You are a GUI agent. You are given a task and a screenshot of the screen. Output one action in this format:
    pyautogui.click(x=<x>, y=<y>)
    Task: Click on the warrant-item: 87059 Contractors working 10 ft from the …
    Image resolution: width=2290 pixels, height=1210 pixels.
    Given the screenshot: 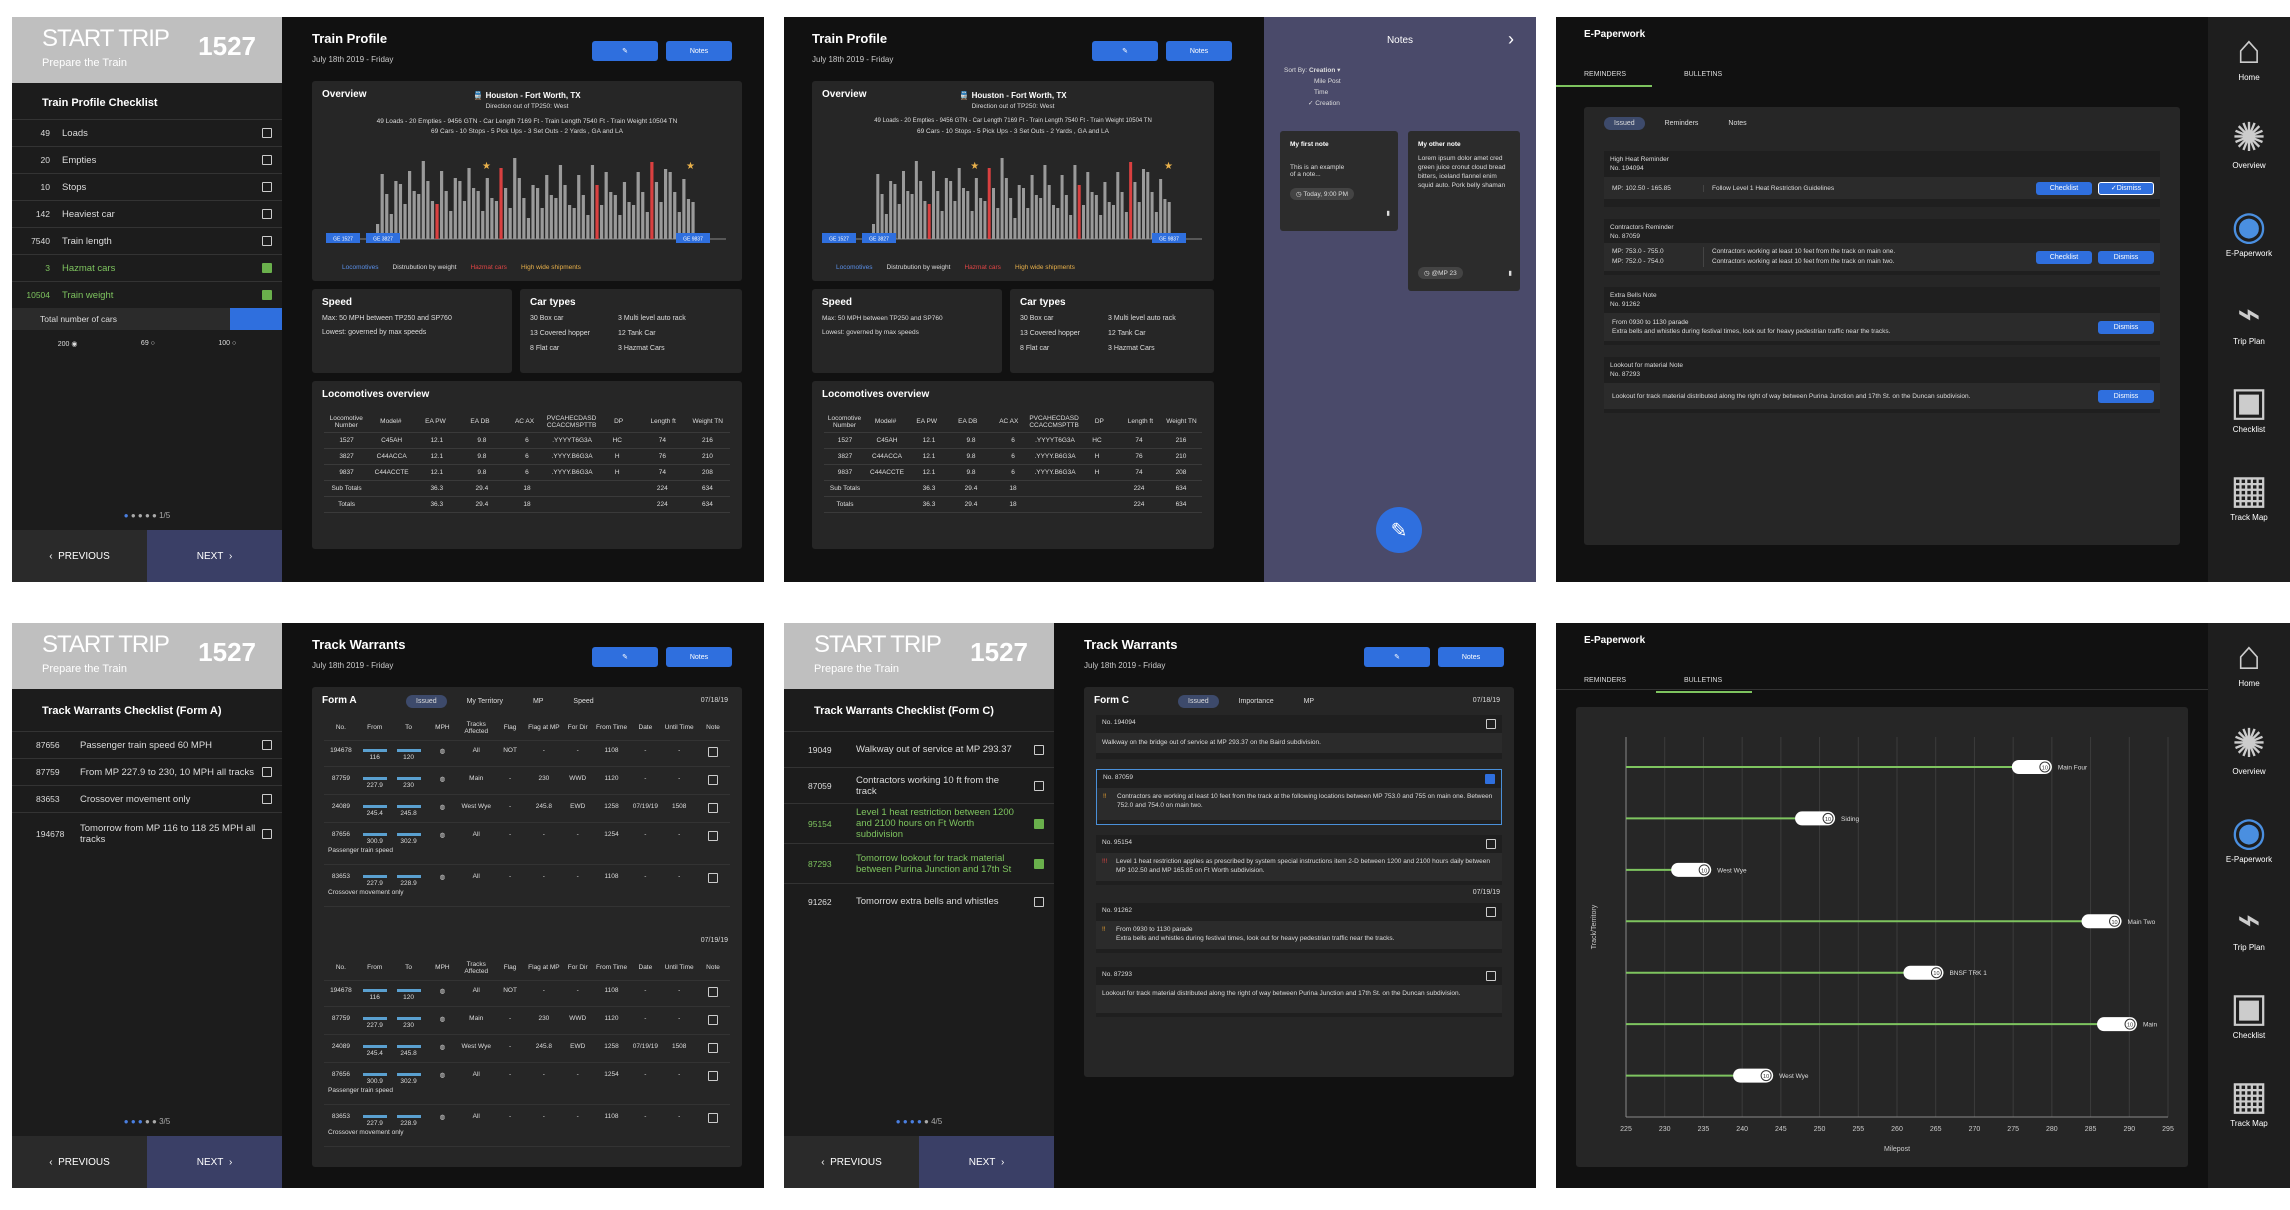 What is the action you would take?
    pyautogui.click(x=919, y=785)
    